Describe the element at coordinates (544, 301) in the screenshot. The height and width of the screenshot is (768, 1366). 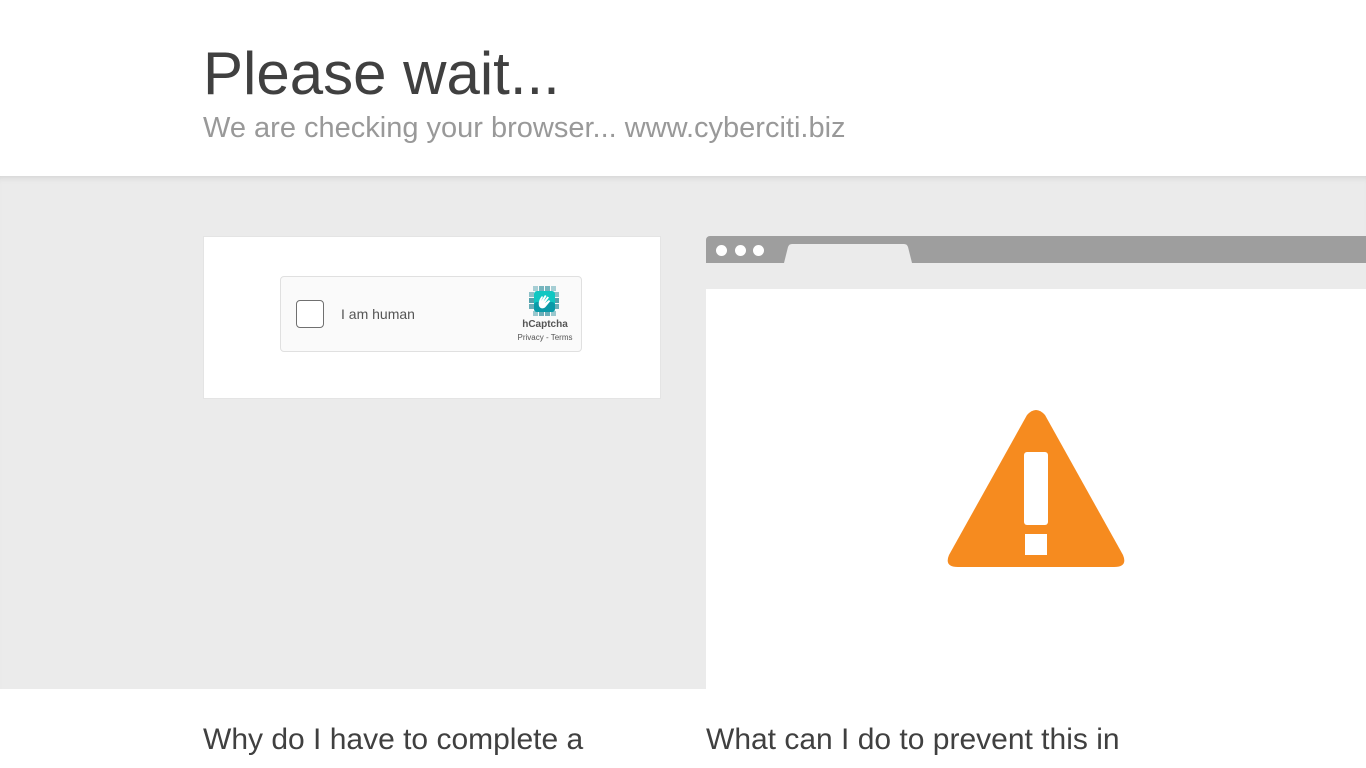
I see `hcaptcha-logo-icon` at that location.